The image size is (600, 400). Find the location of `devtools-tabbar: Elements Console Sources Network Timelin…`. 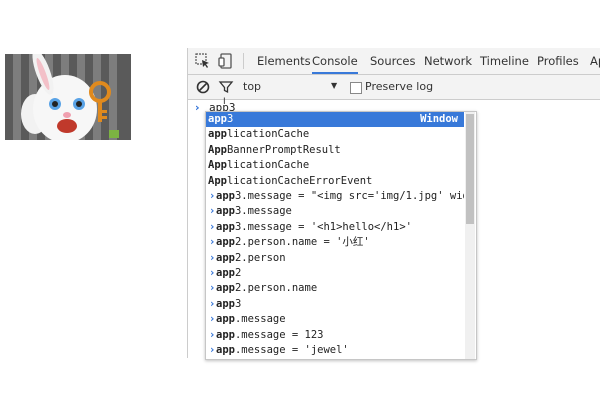

devtools-tabbar: Elements Console Sources Network Timelin… is located at coordinates (394, 61).